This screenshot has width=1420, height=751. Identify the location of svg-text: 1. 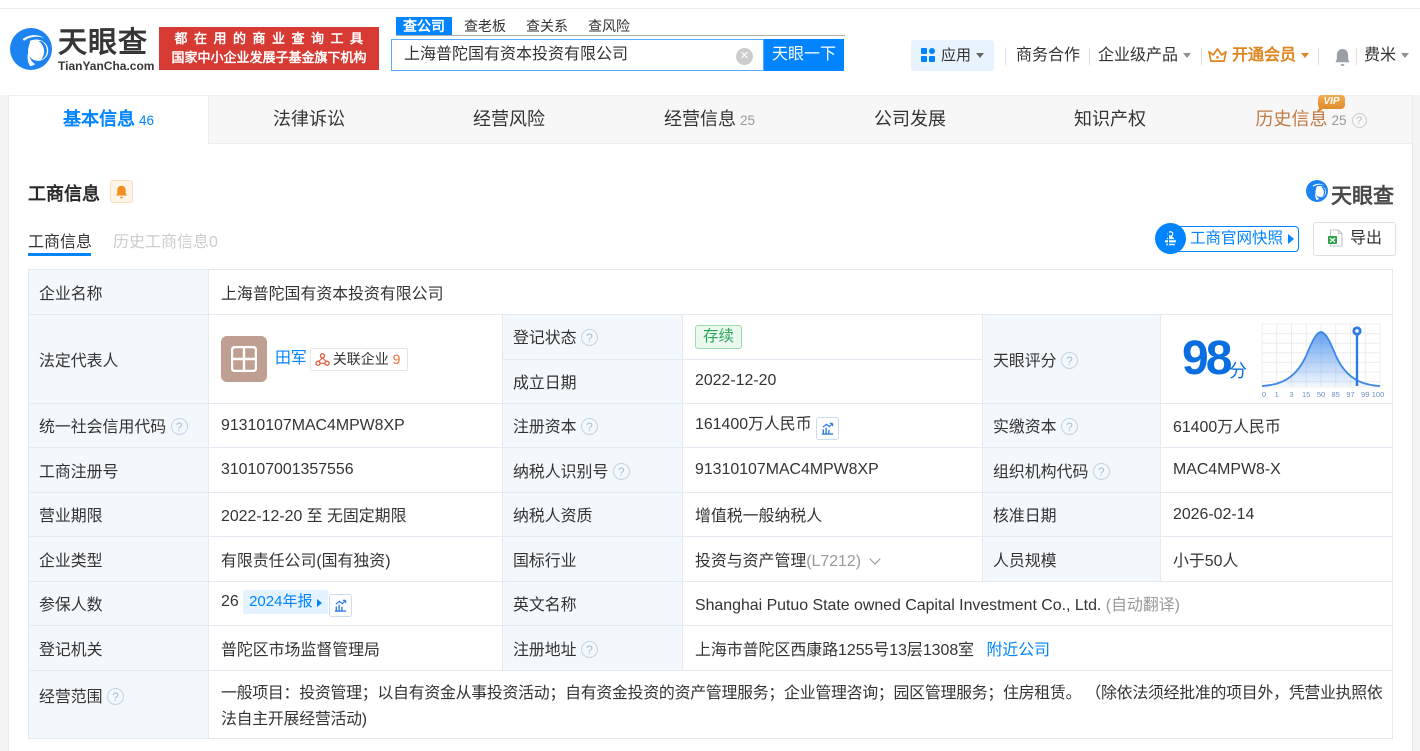
(1277, 394).